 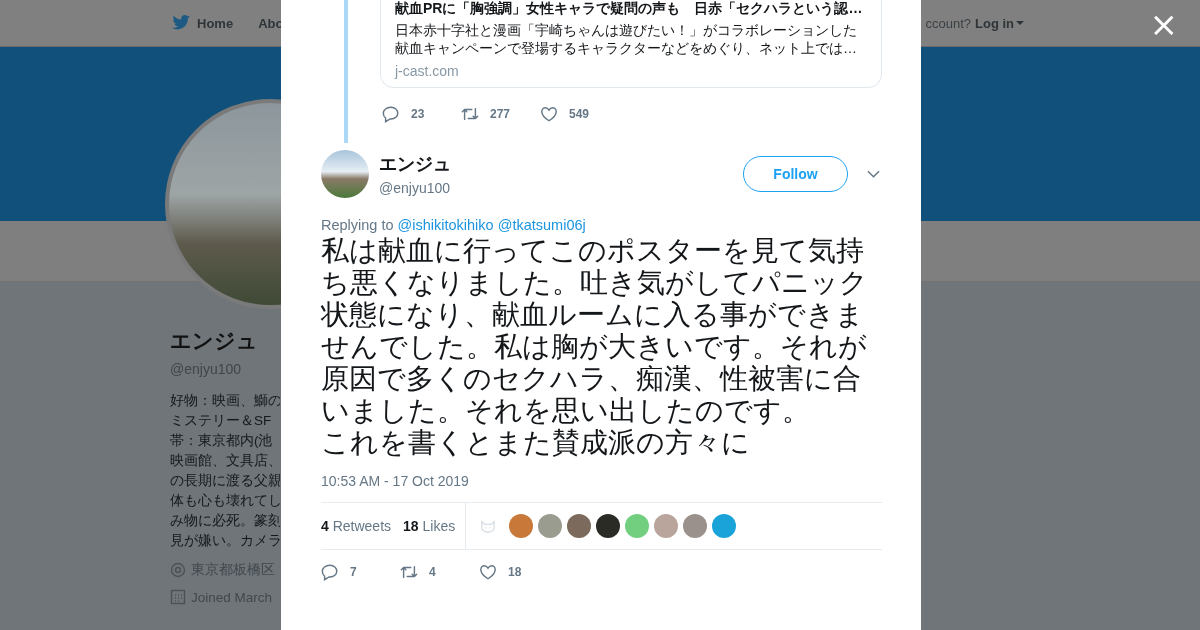 I want to click on location-pin-icon, so click(x=178, y=570).